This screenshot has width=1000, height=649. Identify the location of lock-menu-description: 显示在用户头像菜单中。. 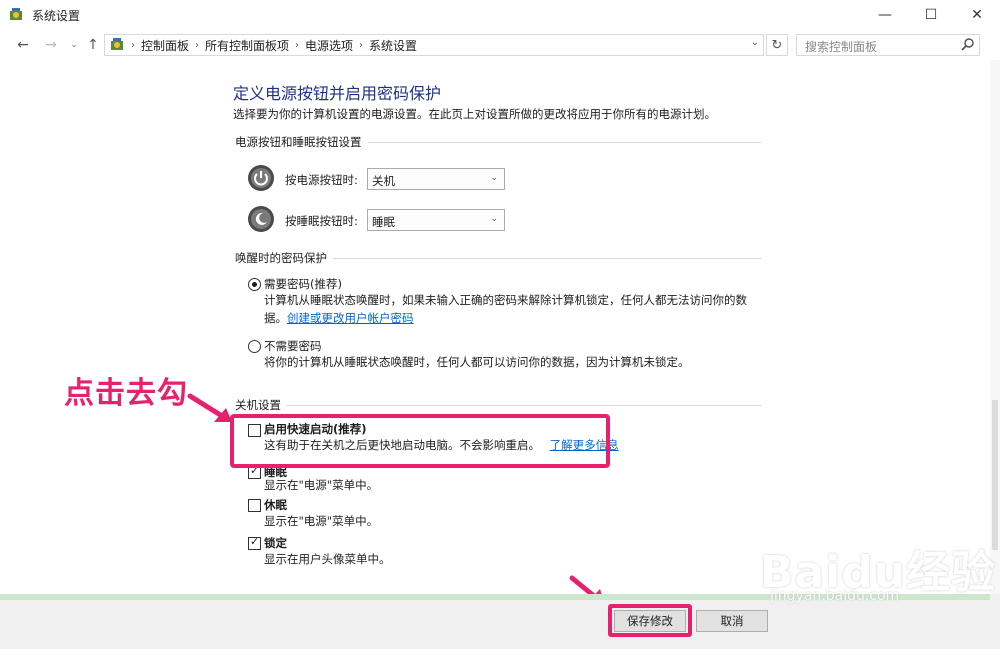
(327, 559).